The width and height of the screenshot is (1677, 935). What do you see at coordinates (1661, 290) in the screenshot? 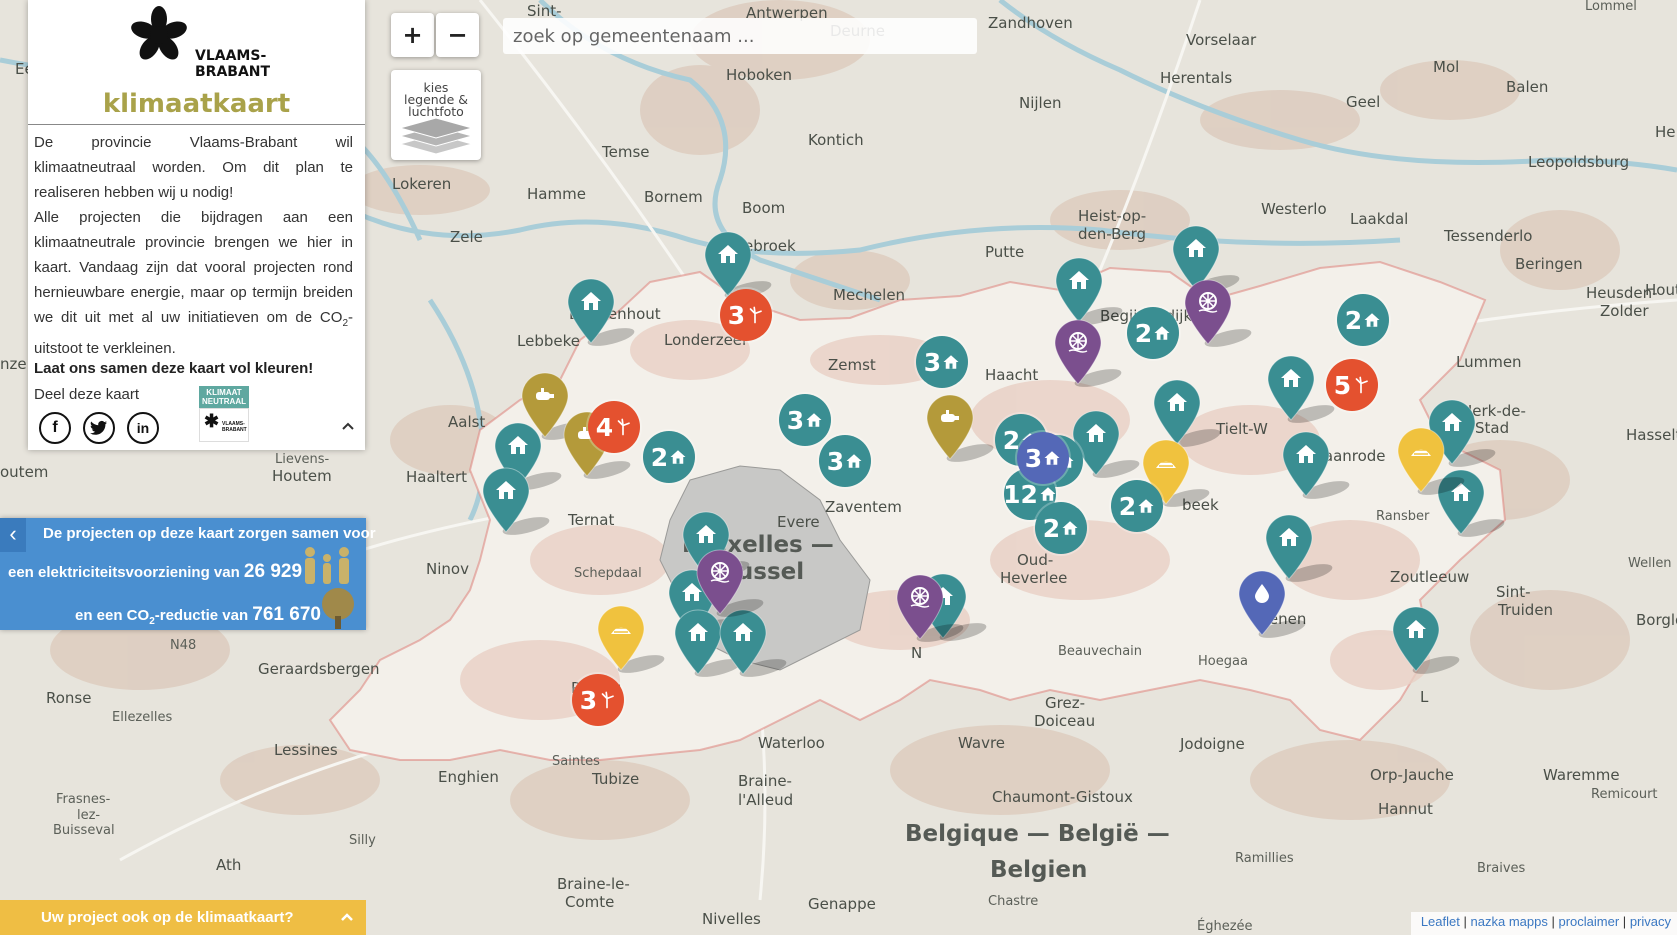
I see `place-label-hout: Hout` at bounding box center [1661, 290].